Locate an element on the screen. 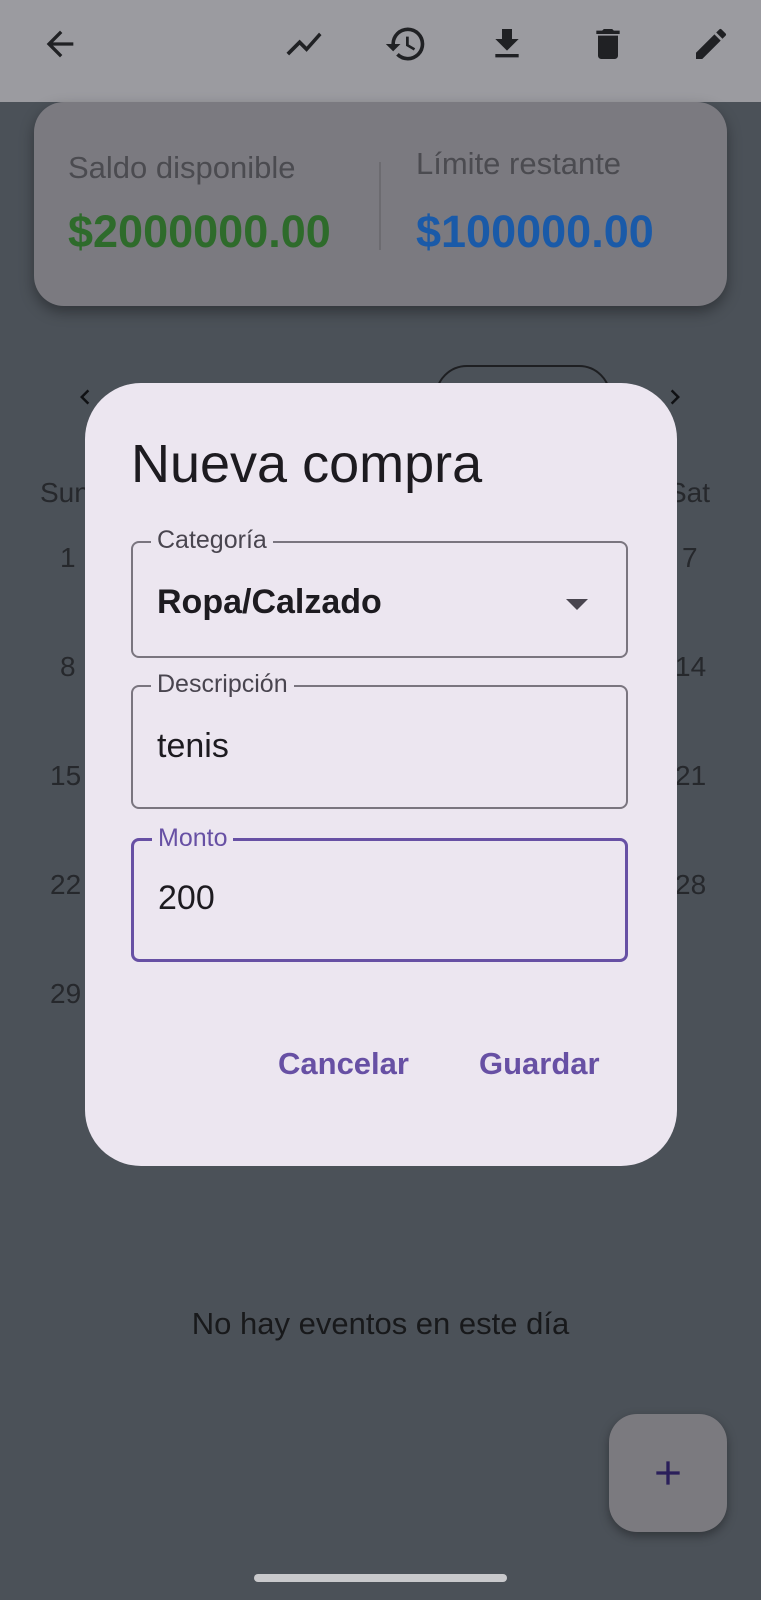 The image size is (761, 1600). calendar-day: 29 is located at coordinates (65, 994).